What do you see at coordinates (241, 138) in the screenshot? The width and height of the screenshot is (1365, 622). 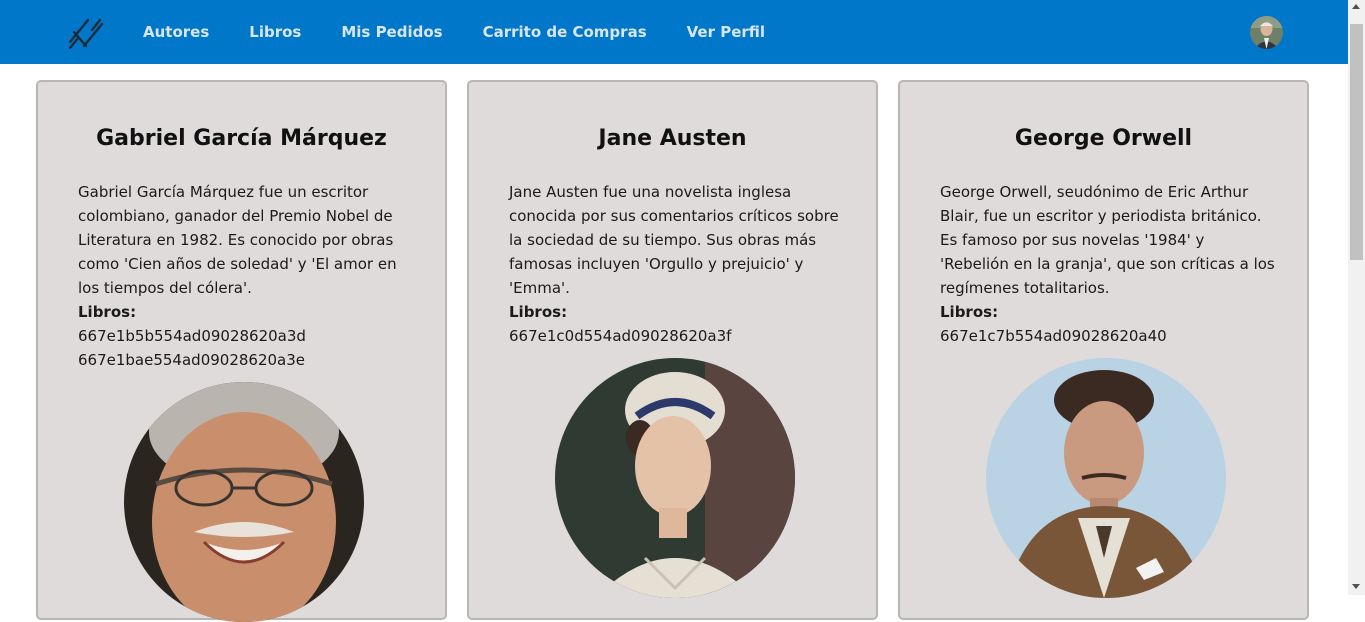 I see `author-name: Gabriel García Márquez` at bounding box center [241, 138].